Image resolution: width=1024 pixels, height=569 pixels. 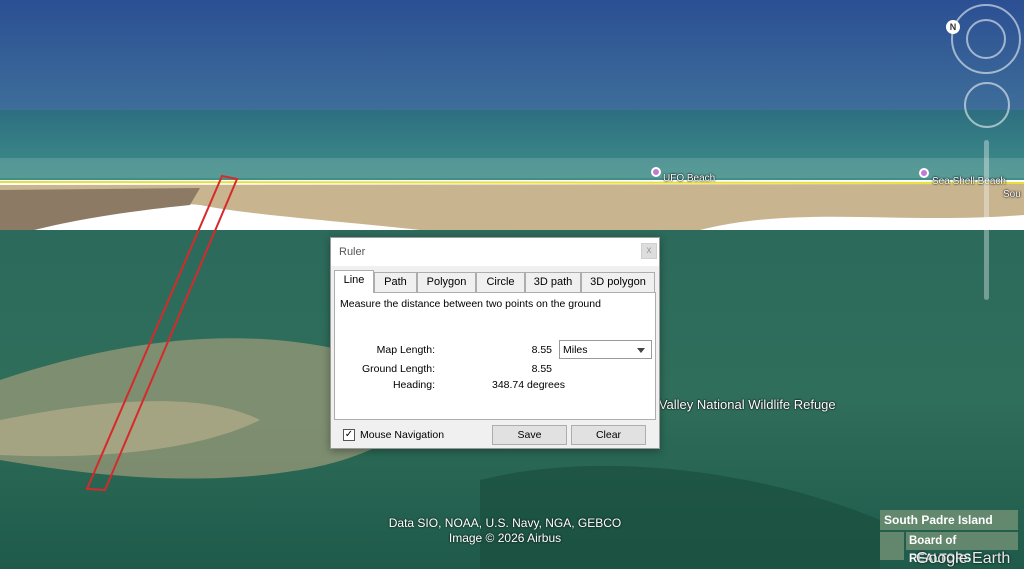 I want to click on refuge-label: e Valley National Wildlife Refuge, so click(x=742, y=404).